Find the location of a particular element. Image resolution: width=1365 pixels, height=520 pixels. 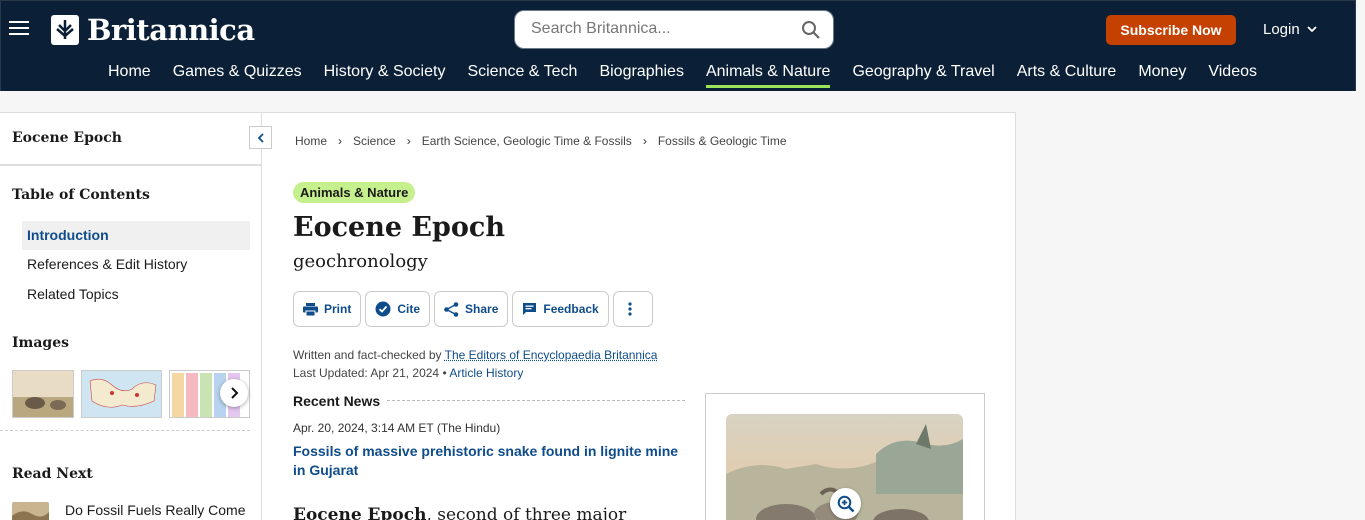

zoom-image-button is located at coordinates (845, 503).